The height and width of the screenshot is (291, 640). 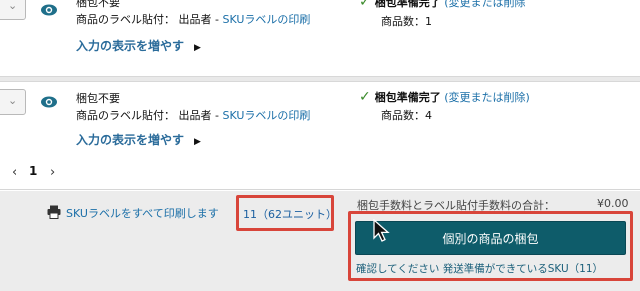 I want to click on status-line: ✓ 梱包準備完了 (変更または削除, so click(x=442, y=5).